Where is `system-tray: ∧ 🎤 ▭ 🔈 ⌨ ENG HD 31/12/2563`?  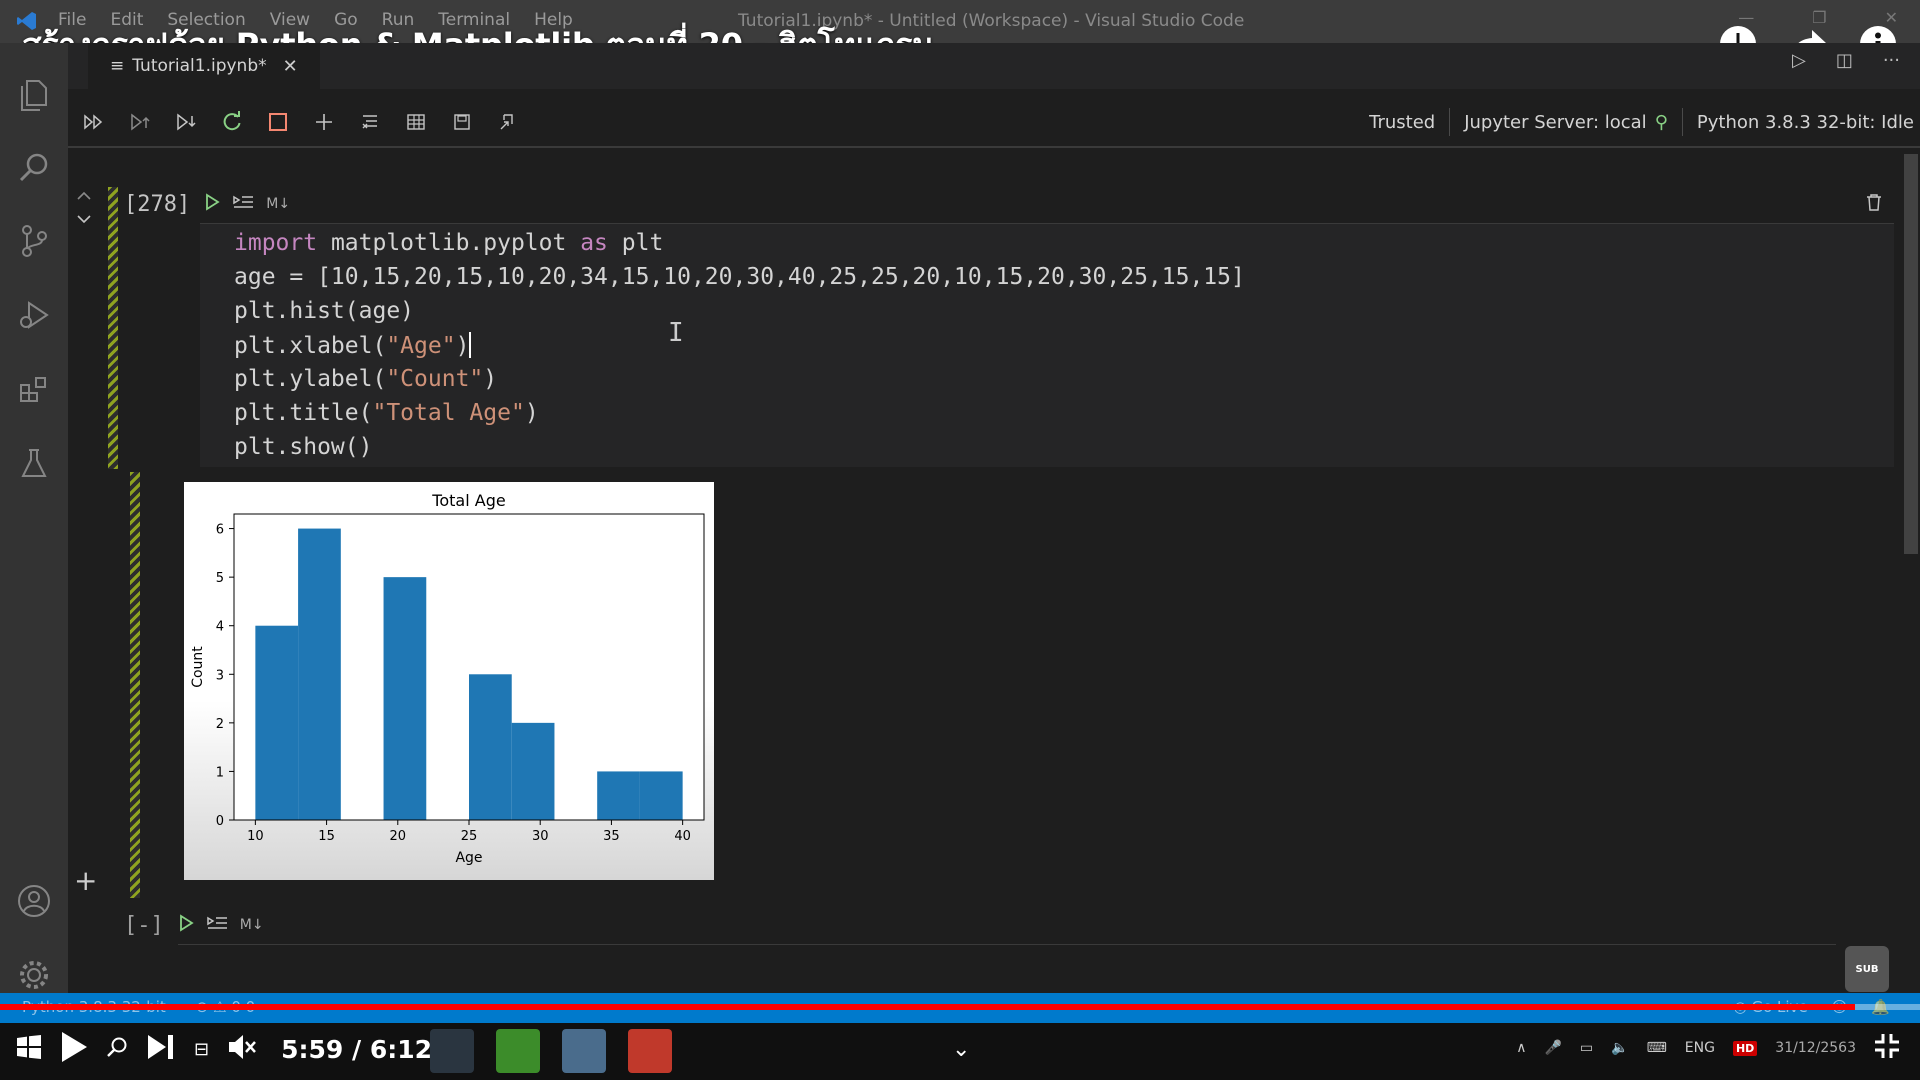 system-tray: ∧ 🎤 ▭ 🔈 ⌨ ENG HD 31/12/2563 is located at coordinates (1708, 1048).